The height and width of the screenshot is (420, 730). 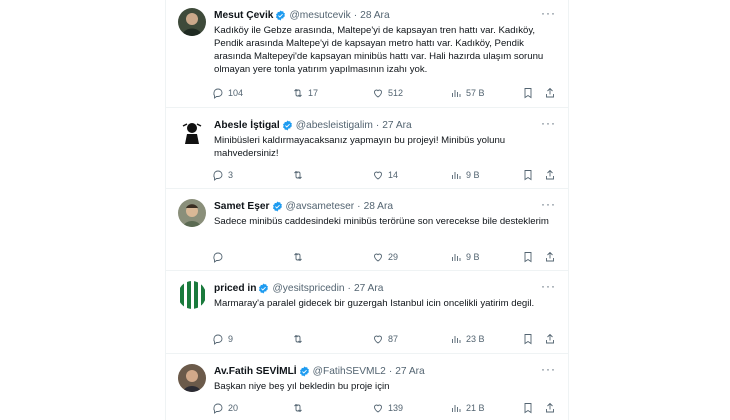 I want to click on author-name: Abesle İştigal, so click(x=247, y=125).